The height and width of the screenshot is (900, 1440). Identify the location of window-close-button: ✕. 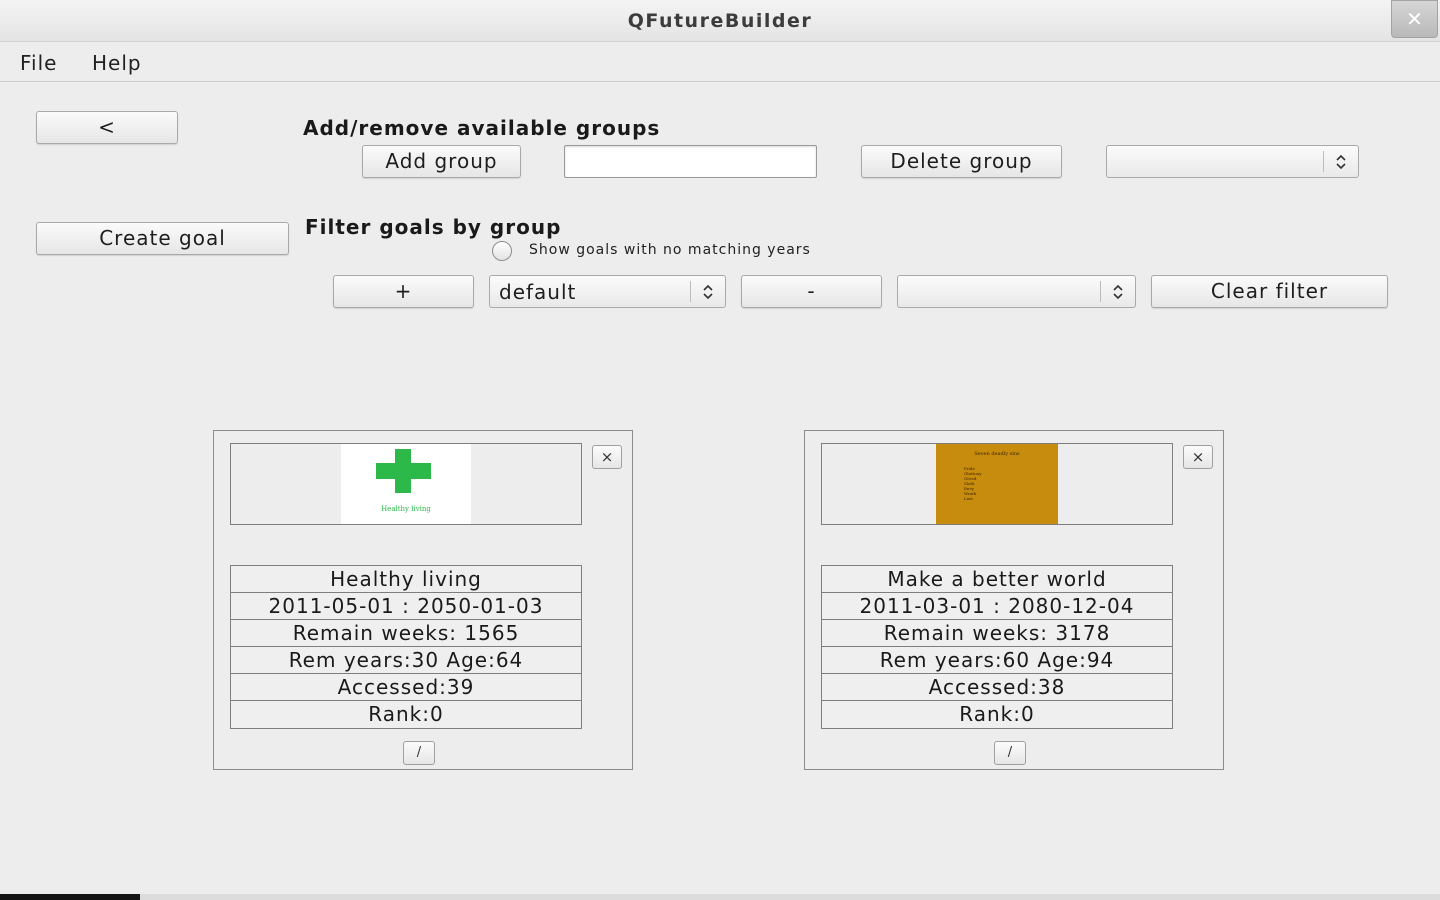
(1414, 19).